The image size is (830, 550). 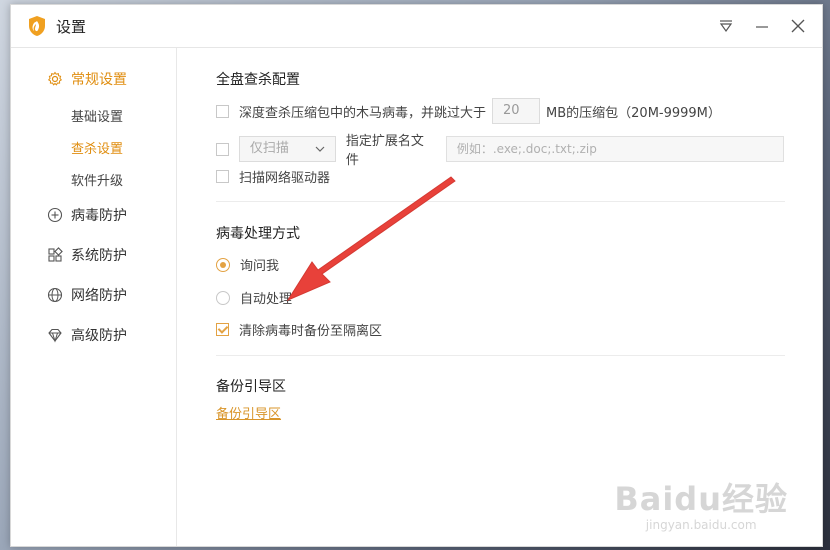 What do you see at coordinates (269, 148) in the screenshot?
I see `scan-mode-value: 仅扫描` at bounding box center [269, 148].